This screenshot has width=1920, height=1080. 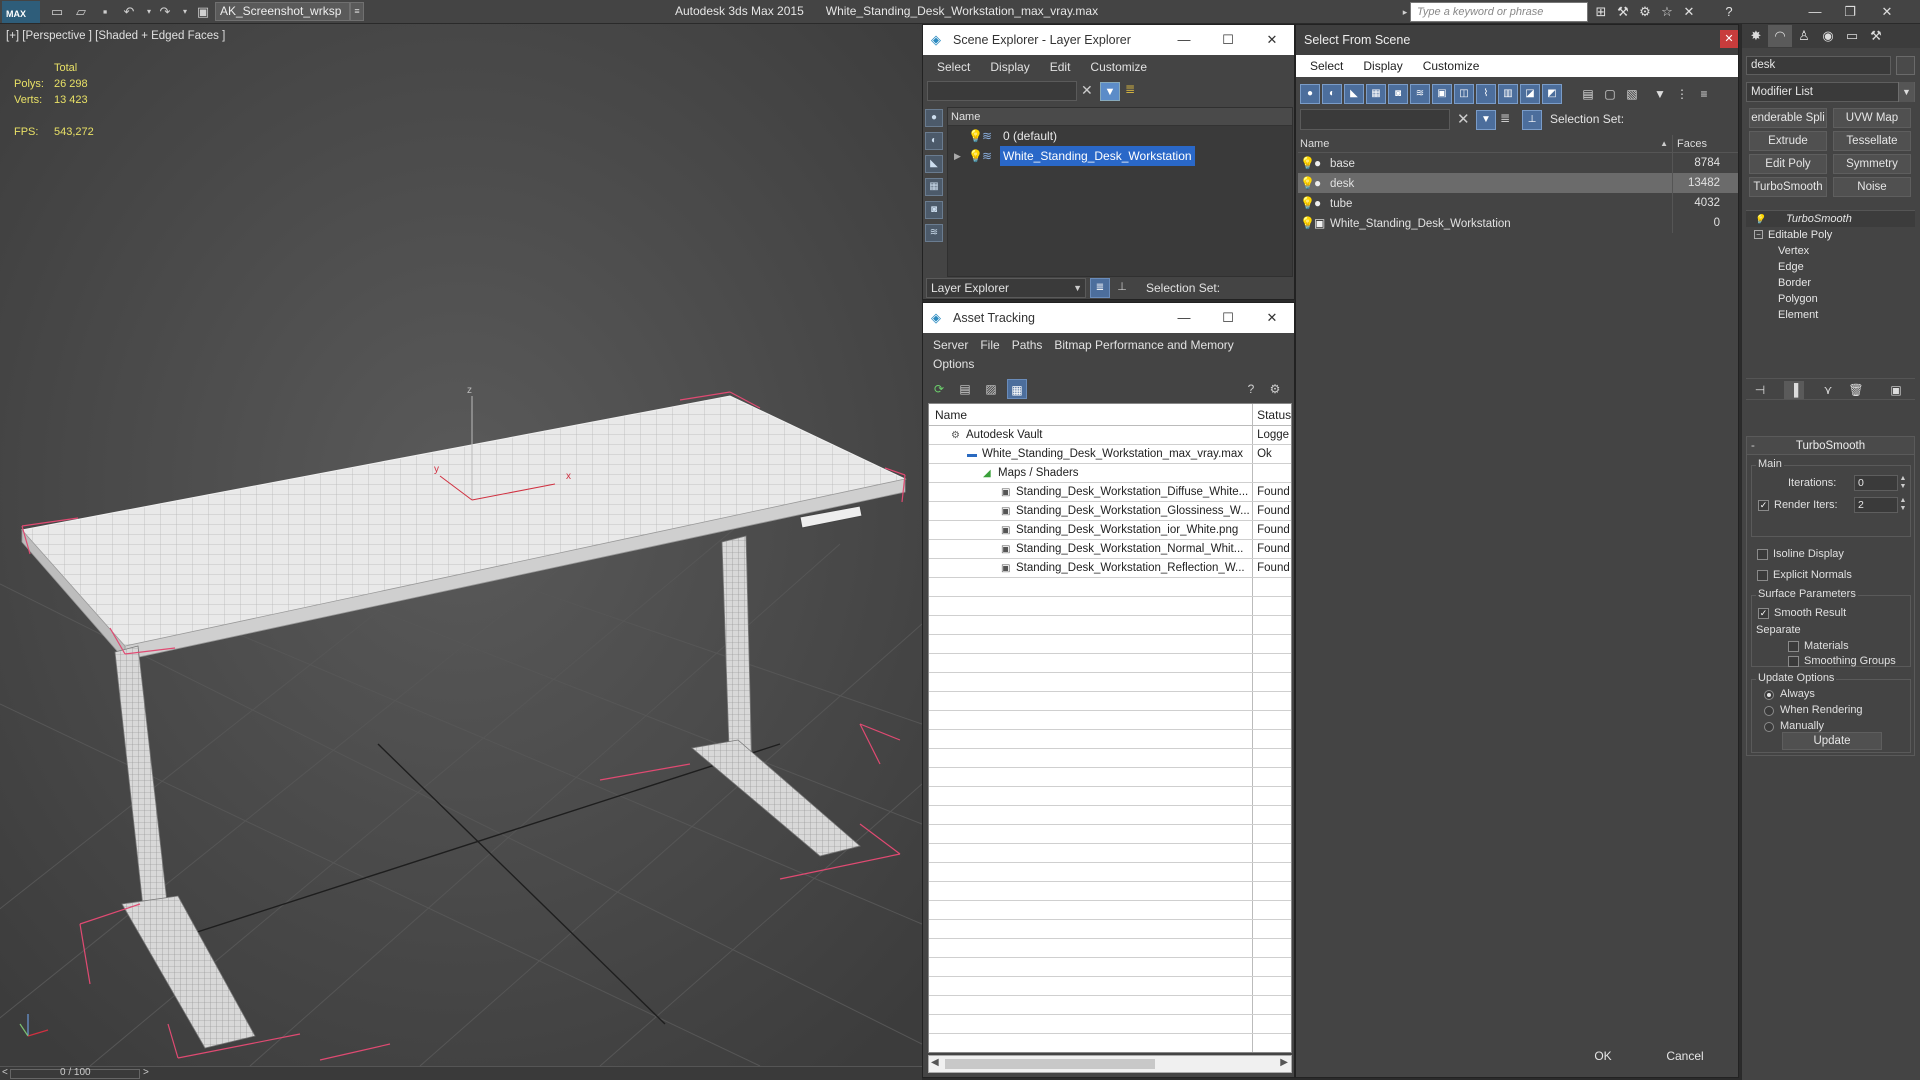 I want to click on menu-file: File, so click(x=989, y=345).